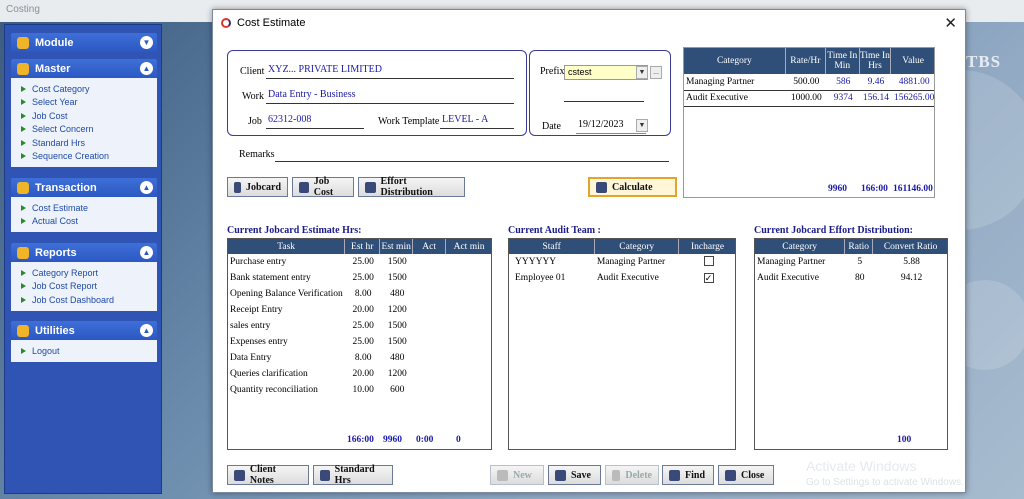 The image size is (1024, 499). Describe the element at coordinates (84, 252) in the screenshot. I see `sidebar-panel-header: Reports ▲` at that location.